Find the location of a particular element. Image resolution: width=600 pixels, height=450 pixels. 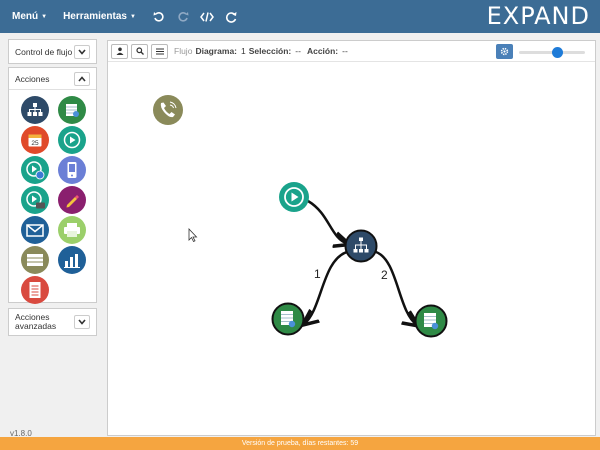

refresh-button is located at coordinates (231, 17).